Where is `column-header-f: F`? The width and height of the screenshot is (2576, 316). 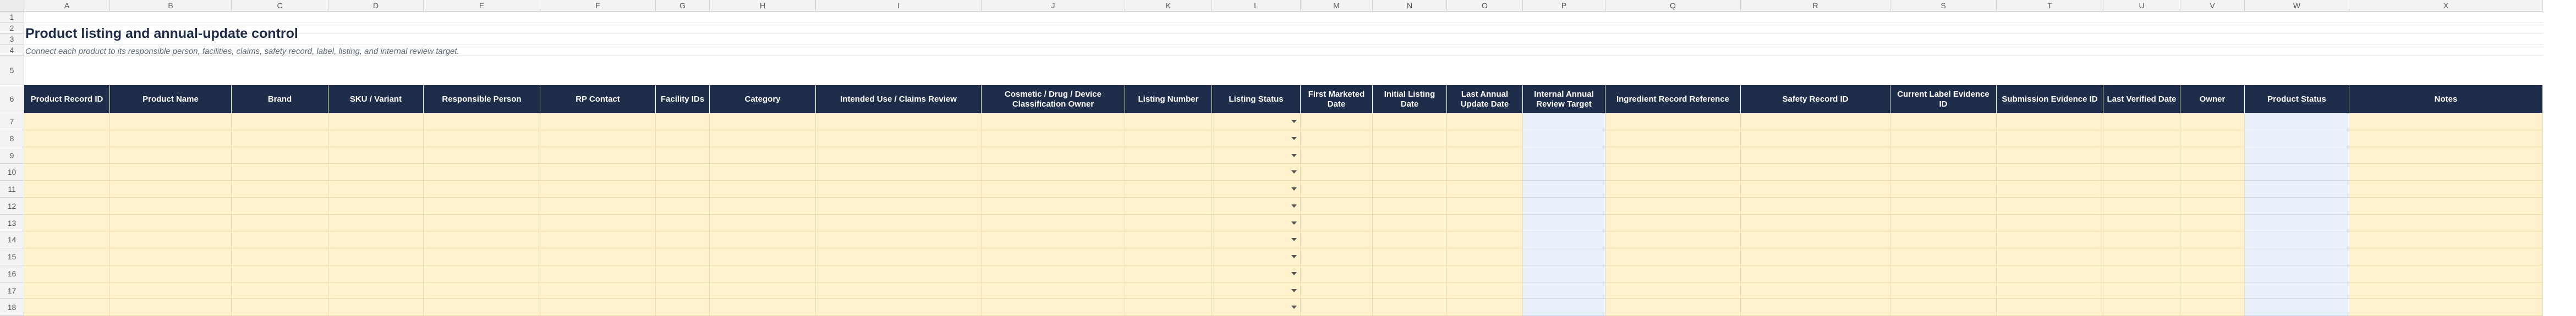
column-header-f: F is located at coordinates (598, 6).